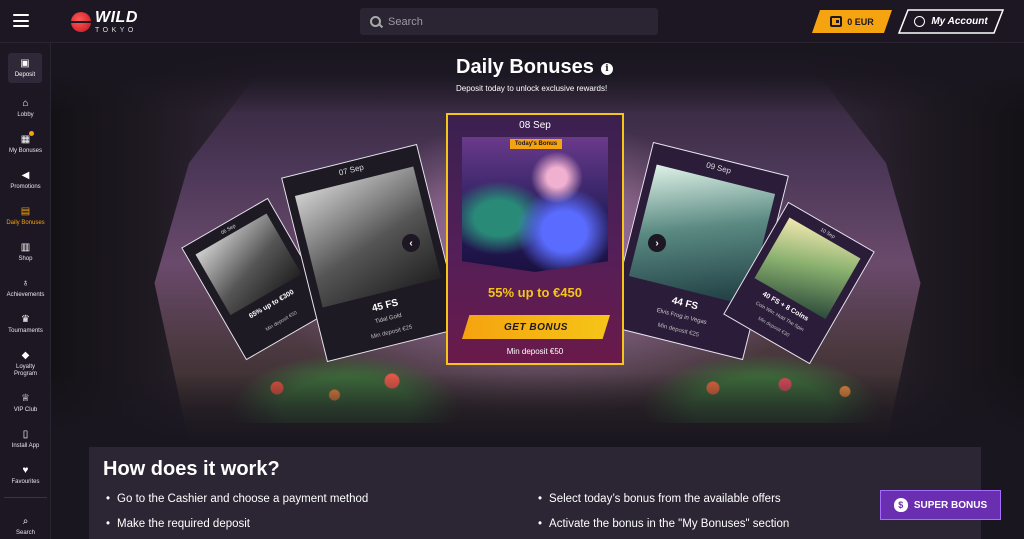 The image size is (1024, 539). I want to click on sidebar-item-label: Favourites, so click(25, 482).